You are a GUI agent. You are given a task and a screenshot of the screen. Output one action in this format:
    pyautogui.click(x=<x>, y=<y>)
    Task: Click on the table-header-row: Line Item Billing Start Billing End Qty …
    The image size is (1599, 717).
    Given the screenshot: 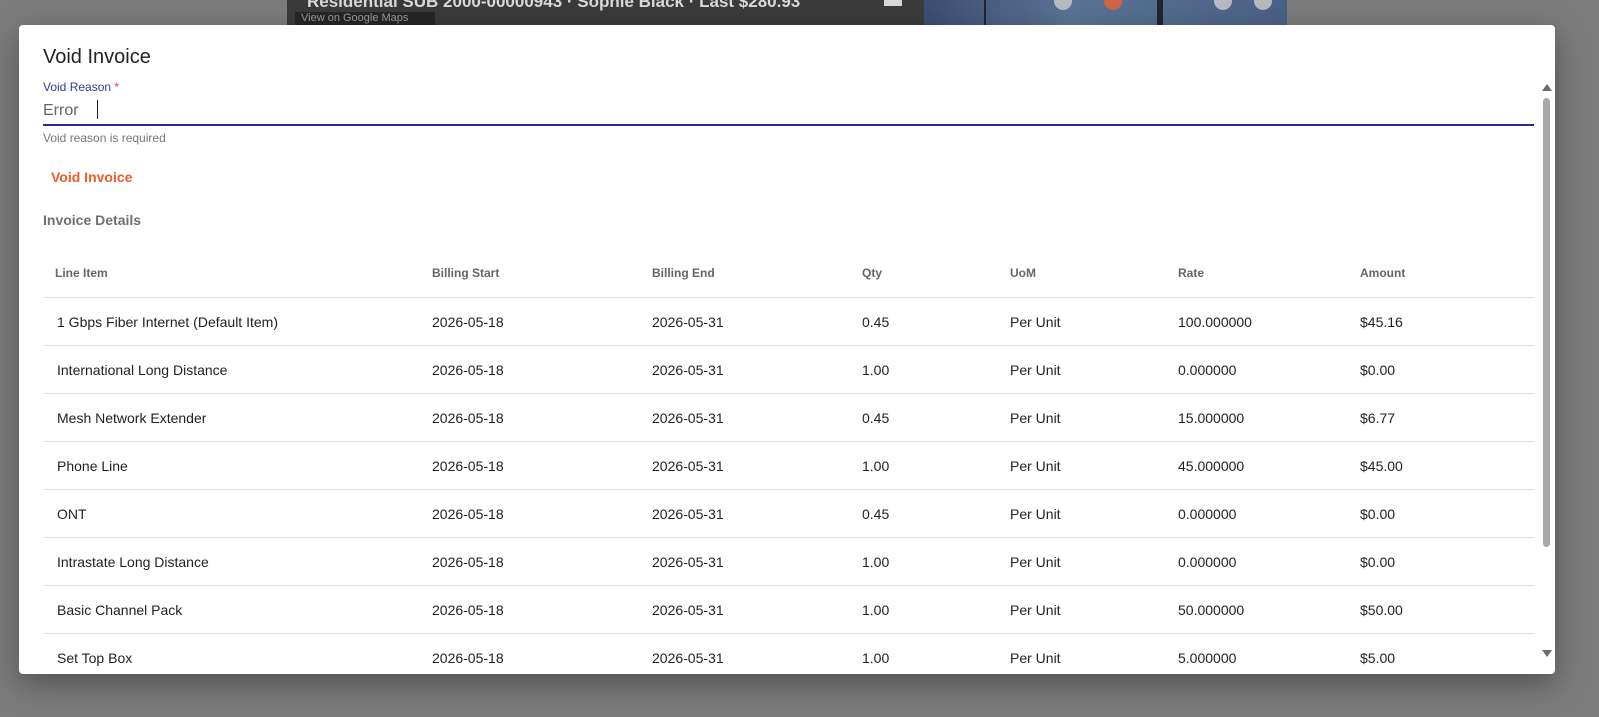 What is the action you would take?
    pyautogui.click(x=788, y=273)
    